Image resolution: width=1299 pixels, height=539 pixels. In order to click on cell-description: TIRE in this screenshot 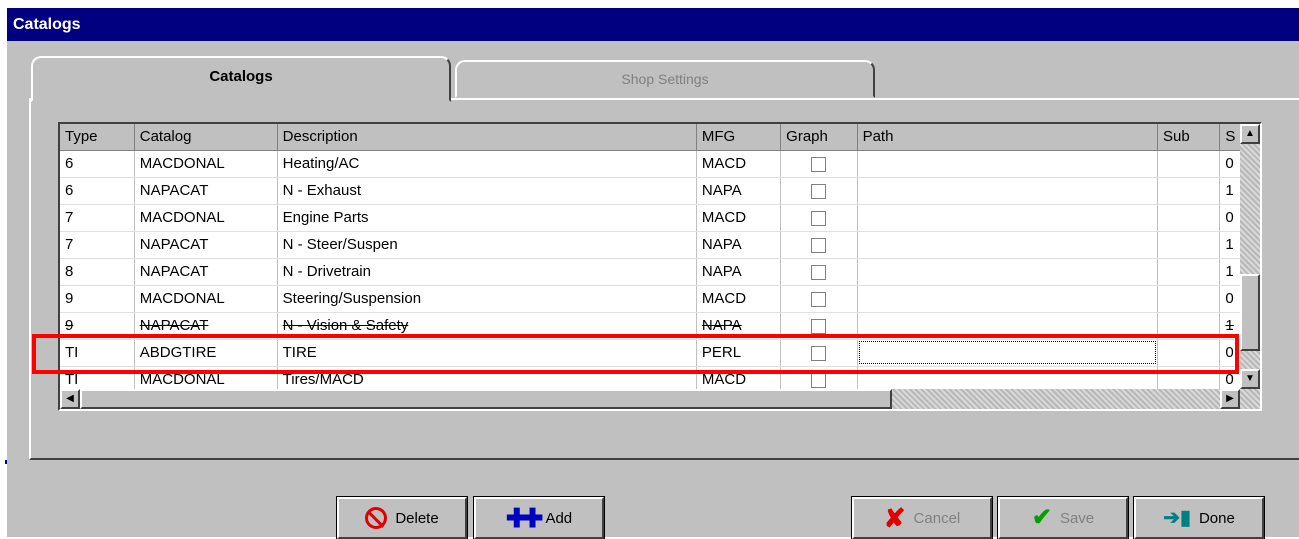, I will do `click(487, 353)`.